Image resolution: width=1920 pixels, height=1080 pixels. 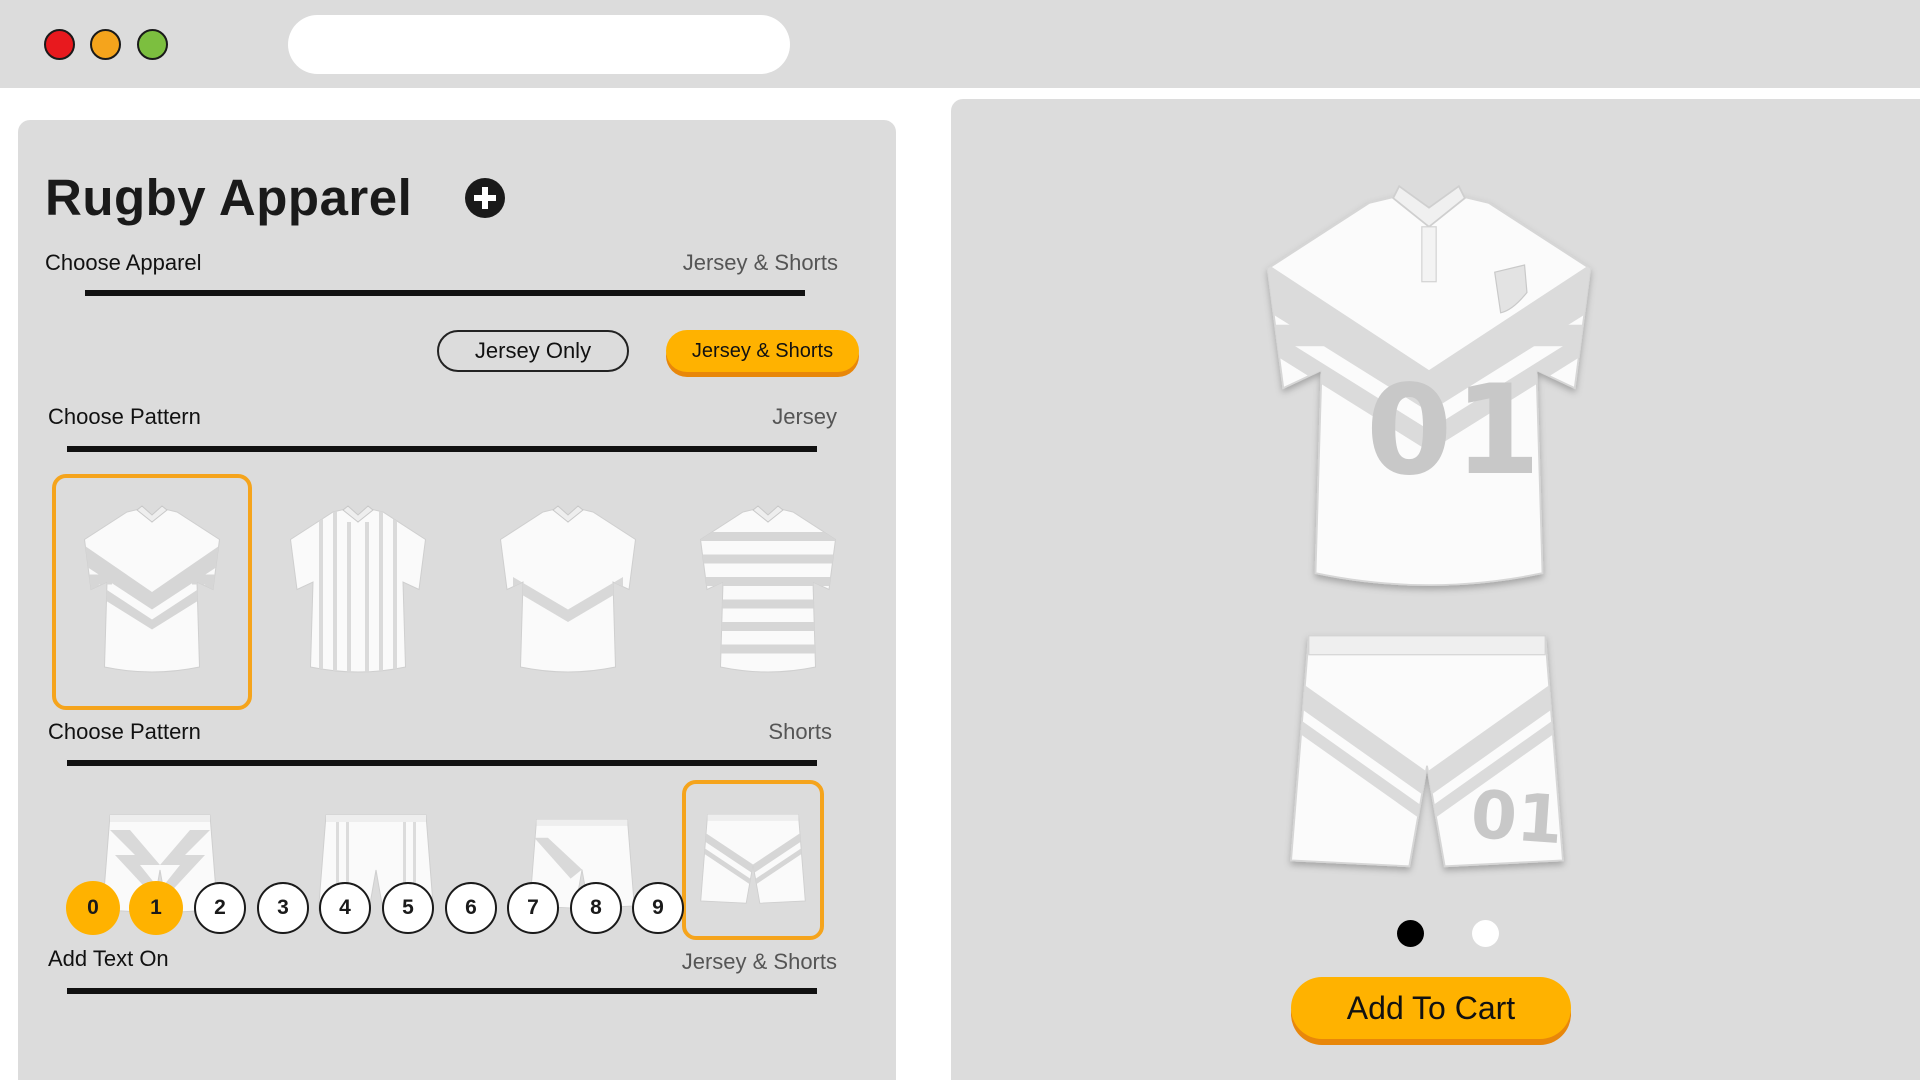 I want to click on jersey-pattern-chevron, so click(x=152, y=592).